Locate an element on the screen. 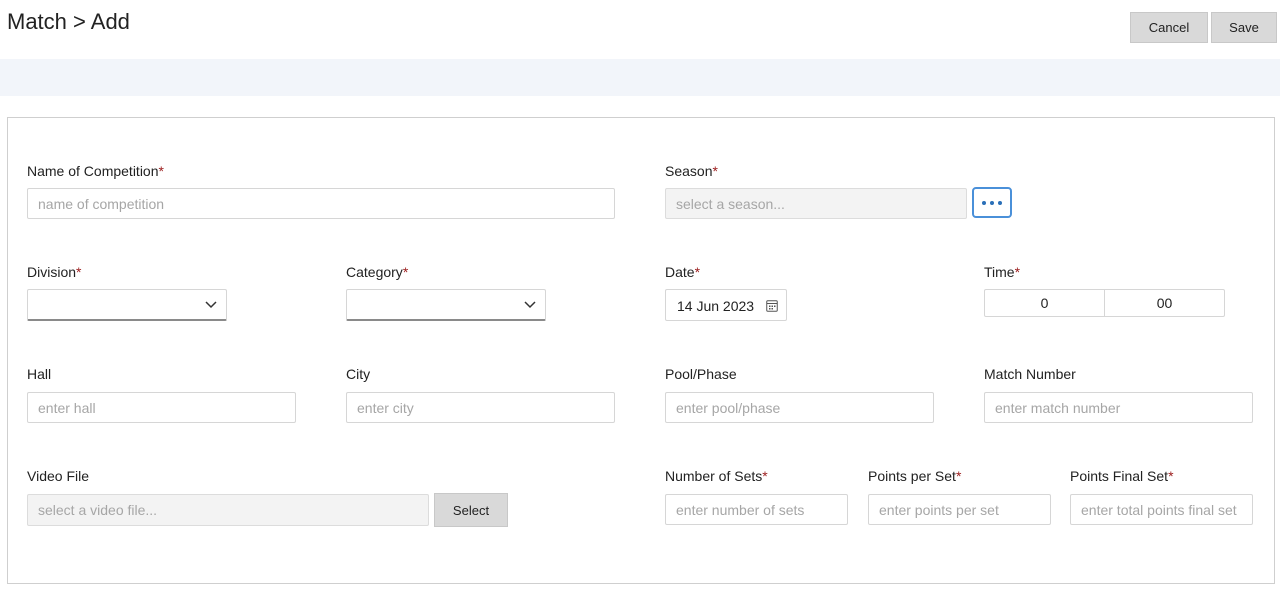 The height and width of the screenshot is (592, 1280). select-video-button: Select is located at coordinates (471, 510).